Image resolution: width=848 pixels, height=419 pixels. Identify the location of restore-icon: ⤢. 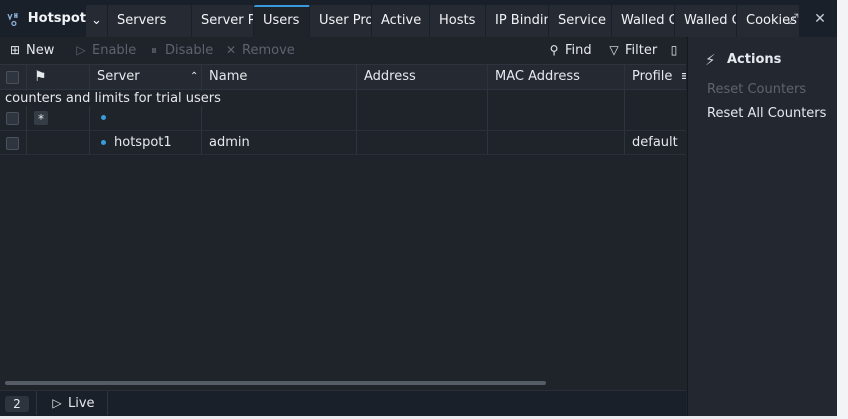
(793, 19).